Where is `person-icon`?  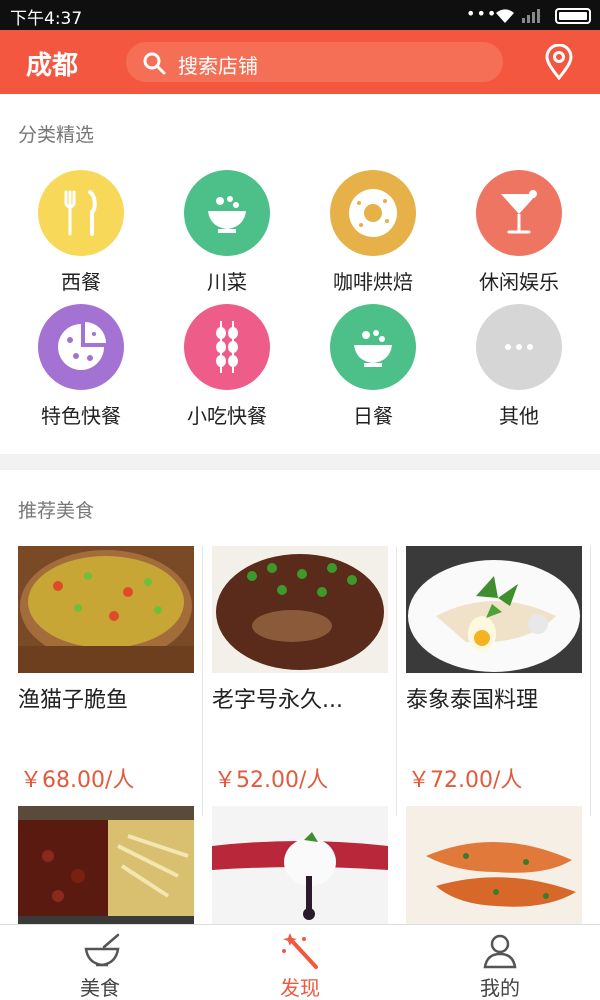 person-icon is located at coordinates (500, 953).